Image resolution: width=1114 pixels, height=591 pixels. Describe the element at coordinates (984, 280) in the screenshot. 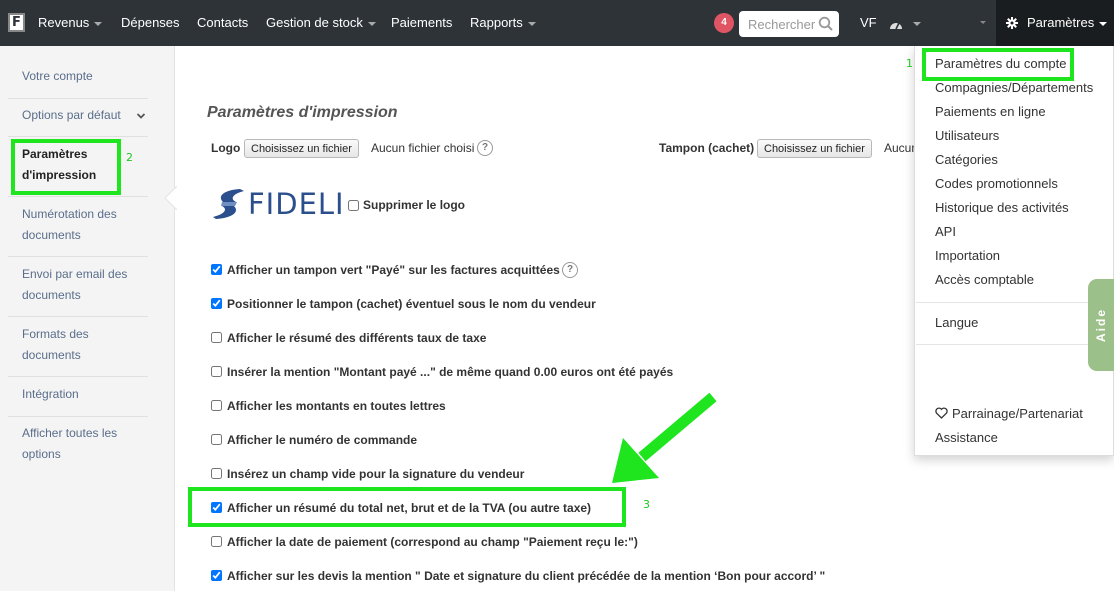

I see `dropdown-item-acces-comptable: Accès comptable` at that location.